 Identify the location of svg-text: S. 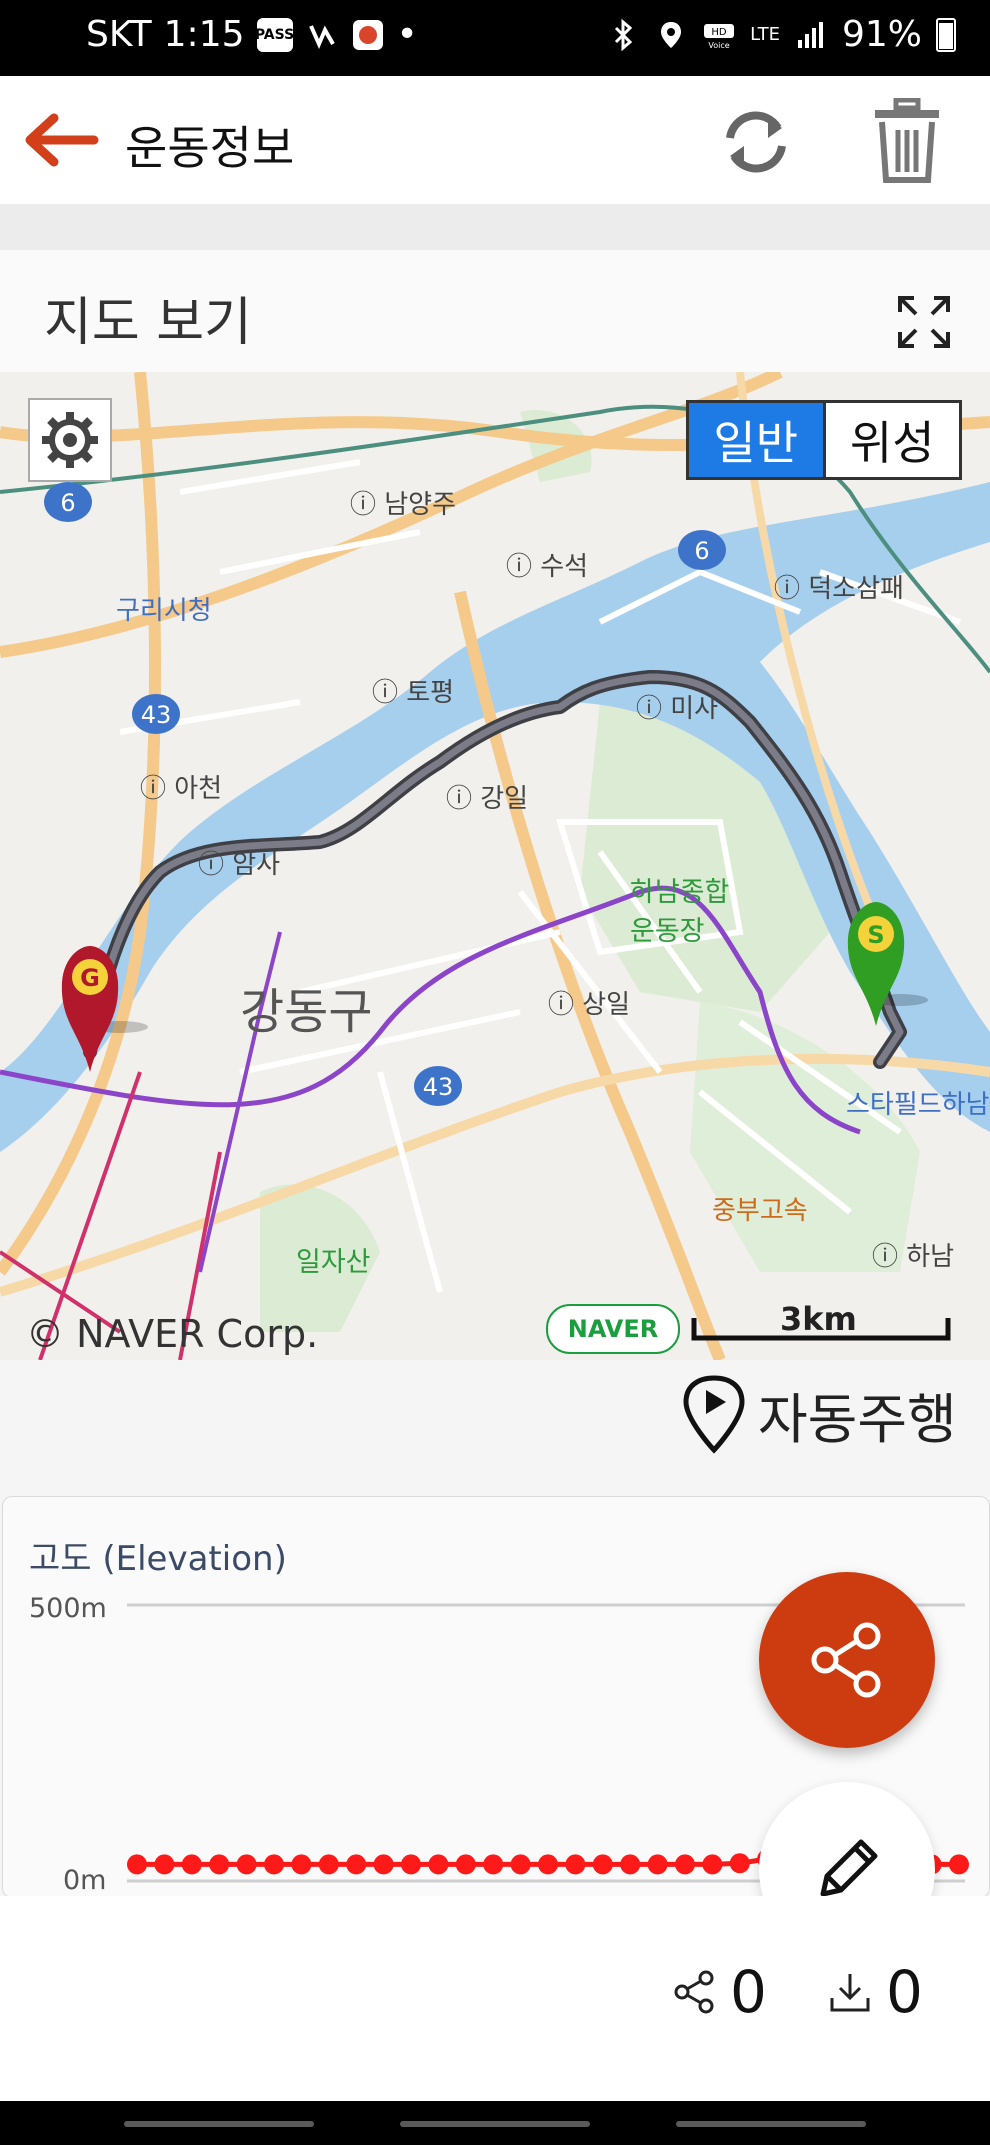
(875, 935).